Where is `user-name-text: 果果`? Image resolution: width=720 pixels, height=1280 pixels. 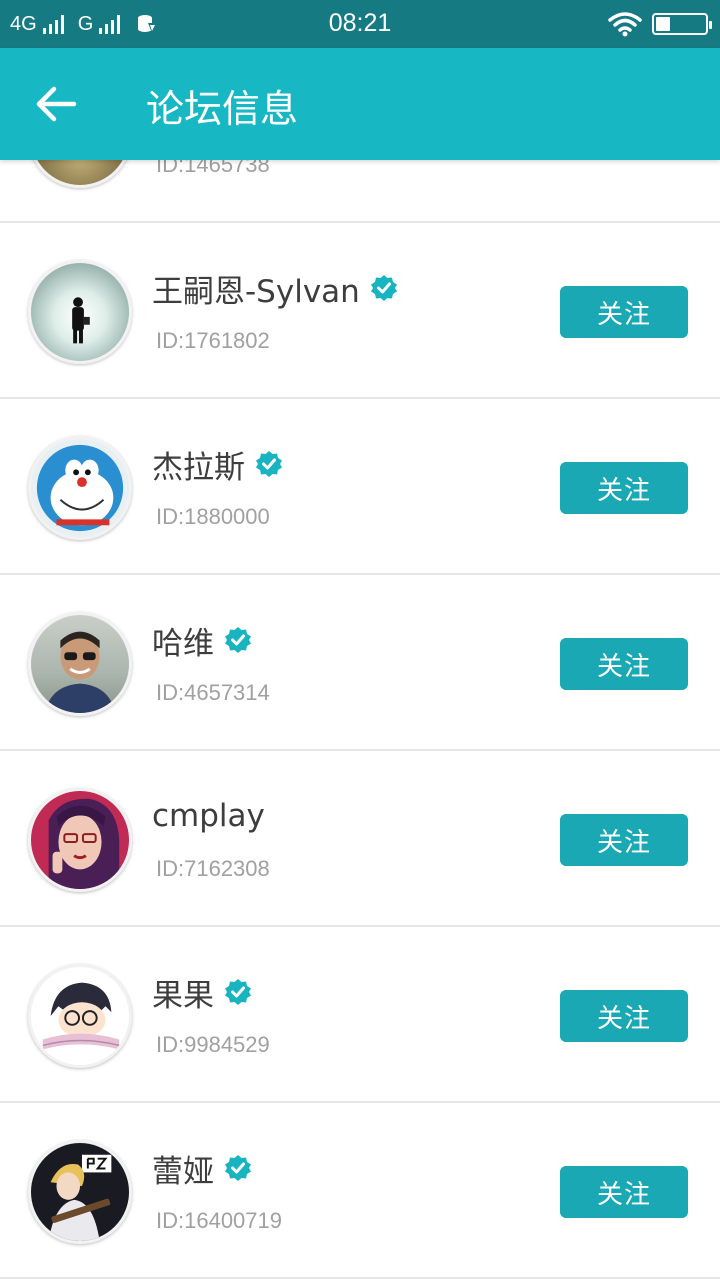 user-name-text: 果果 is located at coordinates (183, 995).